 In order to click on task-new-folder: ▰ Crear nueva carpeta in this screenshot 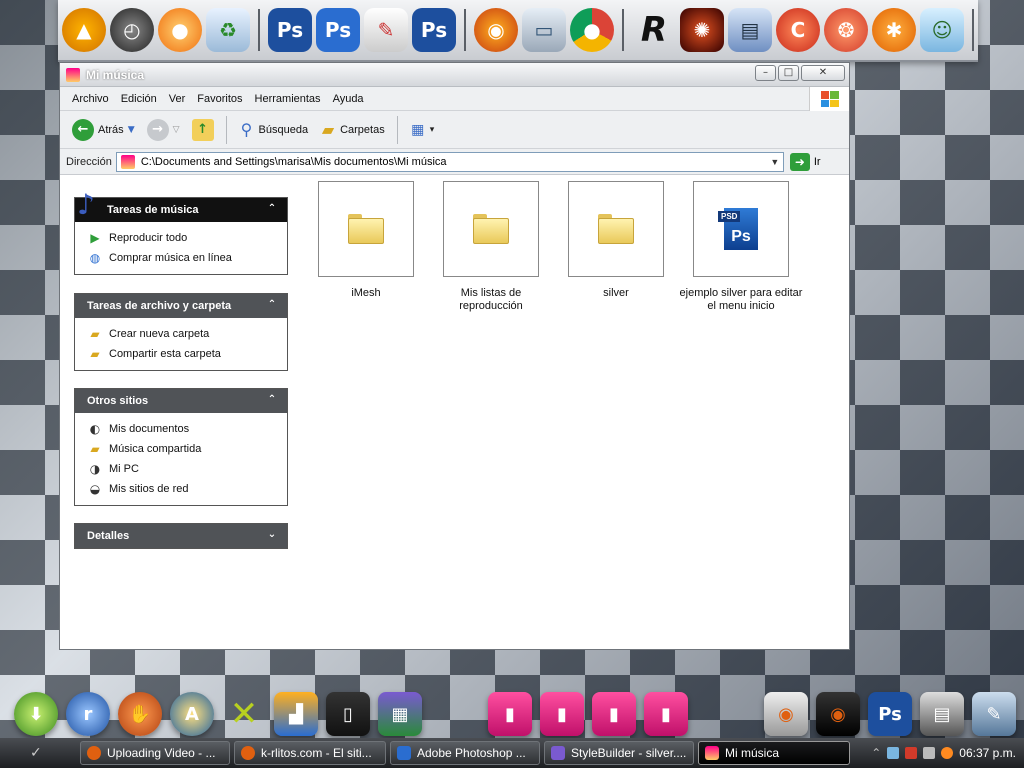, I will do `click(187, 334)`.